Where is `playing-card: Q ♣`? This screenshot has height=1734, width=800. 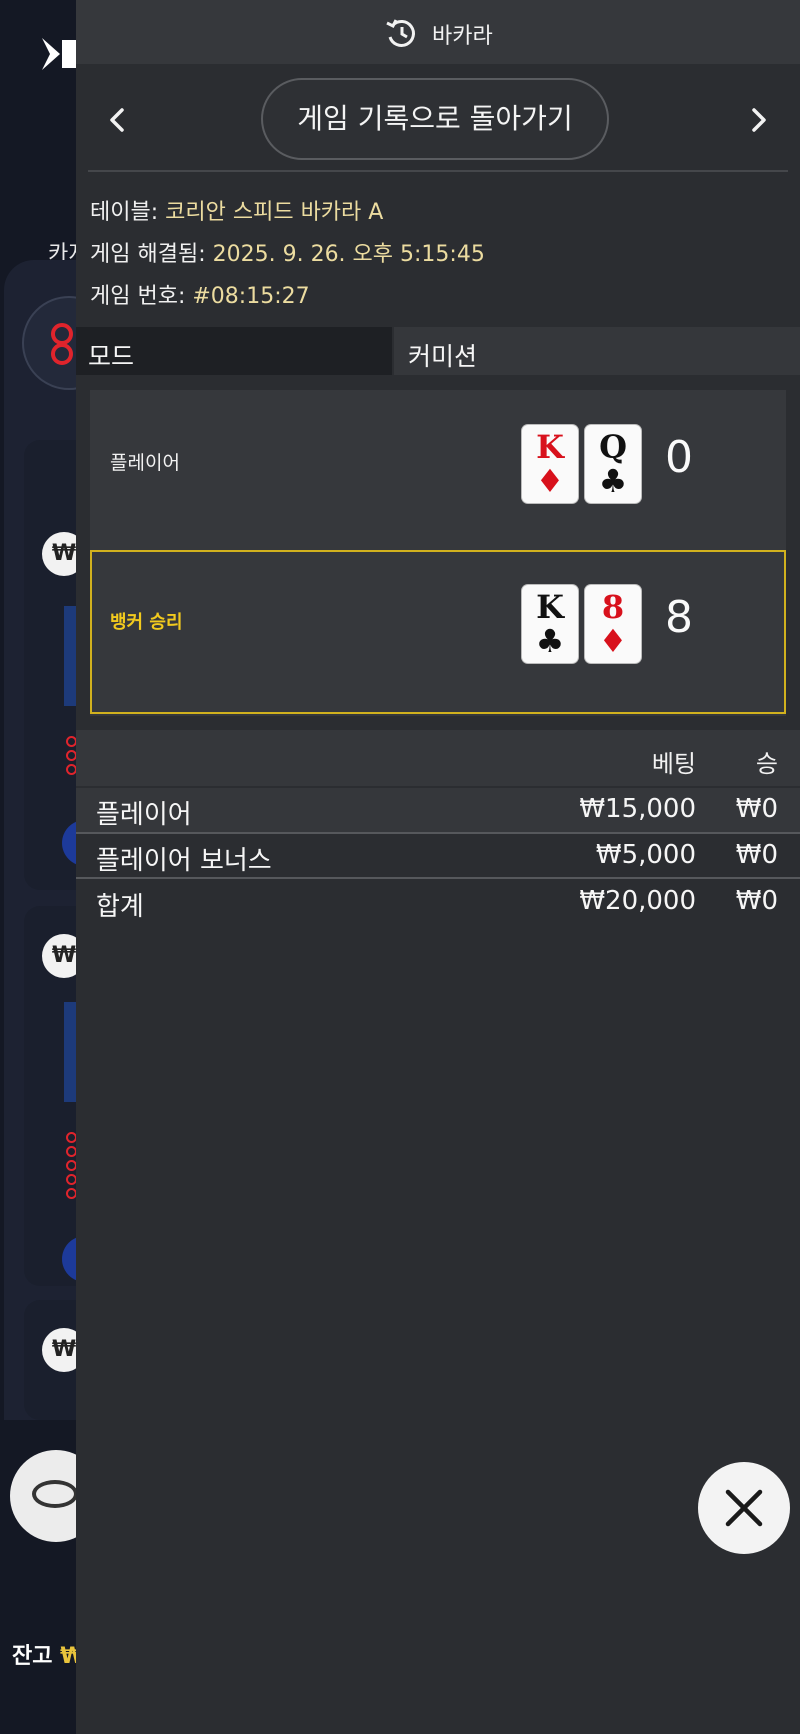
playing-card: Q ♣ is located at coordinates (613, 464).